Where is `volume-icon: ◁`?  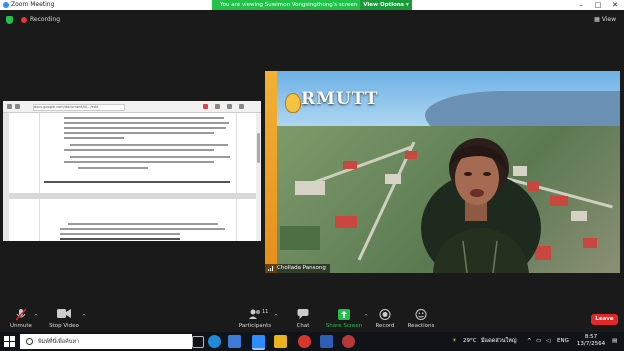 volume-icon: ◁ is located at coordinates (548, 341).